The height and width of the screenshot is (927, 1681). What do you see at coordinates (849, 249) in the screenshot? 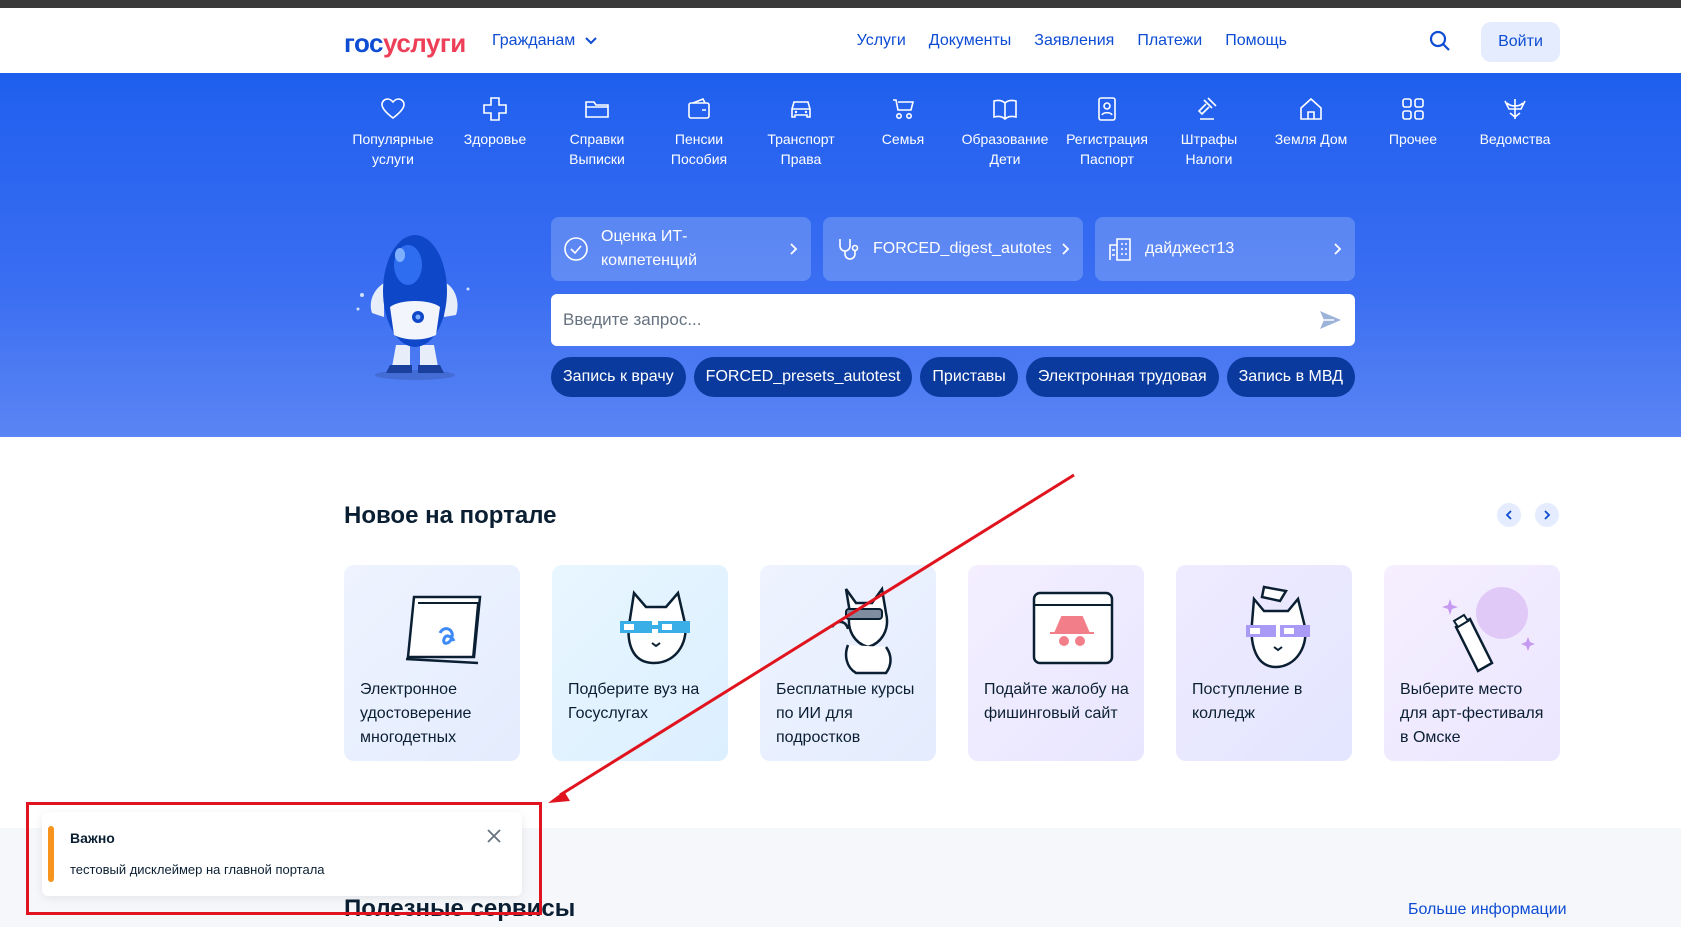
I see `stethoscope-icon` at bounding box center [849, 249].